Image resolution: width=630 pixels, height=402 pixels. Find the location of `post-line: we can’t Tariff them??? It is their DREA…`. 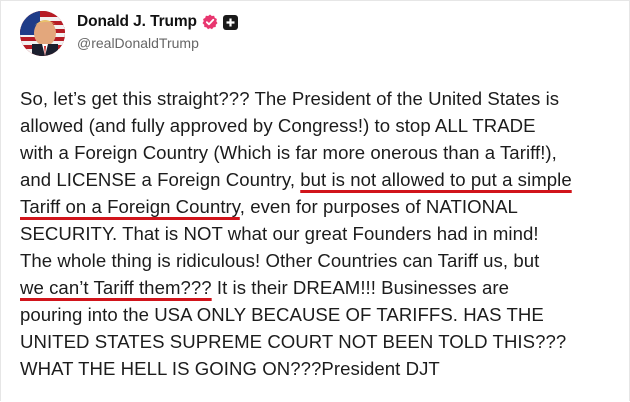

post-line: we can’t Tariff them??? It is their DREA… is located at coordinates (320, 287).